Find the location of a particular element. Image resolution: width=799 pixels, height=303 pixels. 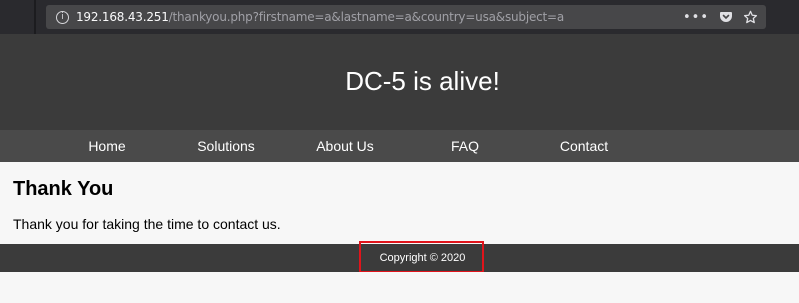

page-title: Thank You is located at coordinates (63, 189).